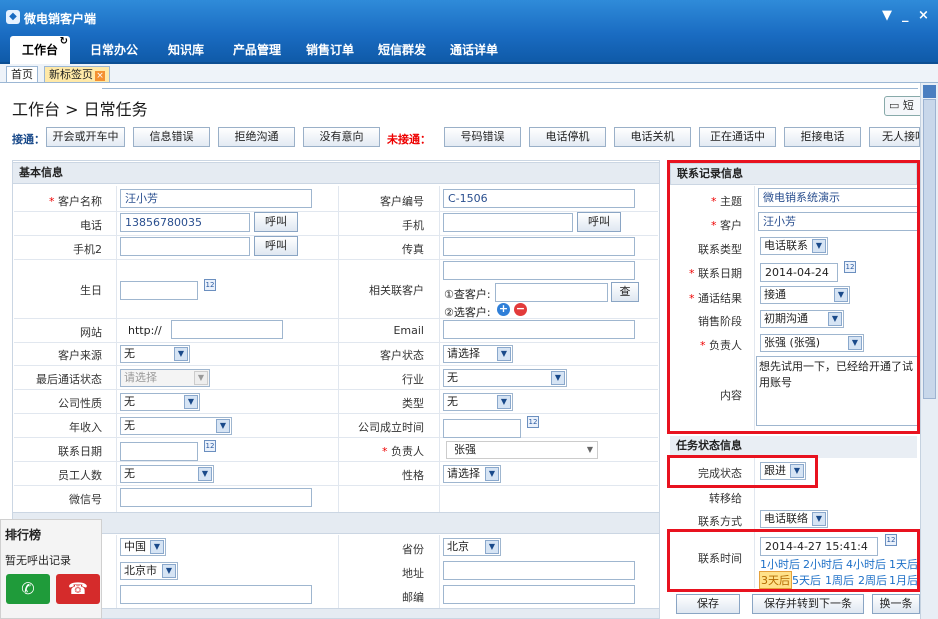 The width and height of the screenshot is (938, 619). Describe the element at coordinates (114, 49) in the screenshot. I see `menu-daily-office: 日常办公` at that location.